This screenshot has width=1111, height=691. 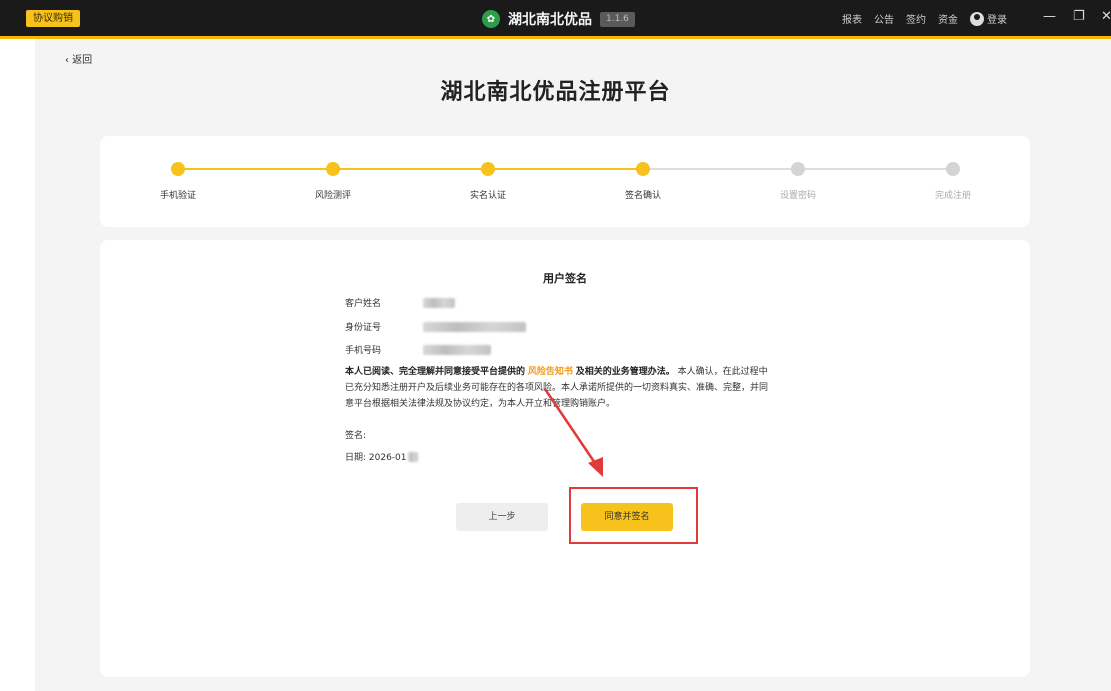 What do you see at coordinates (487, 196) in the screenshot?
I see `step-label: 实名认证` at bounding box center [487, 196].